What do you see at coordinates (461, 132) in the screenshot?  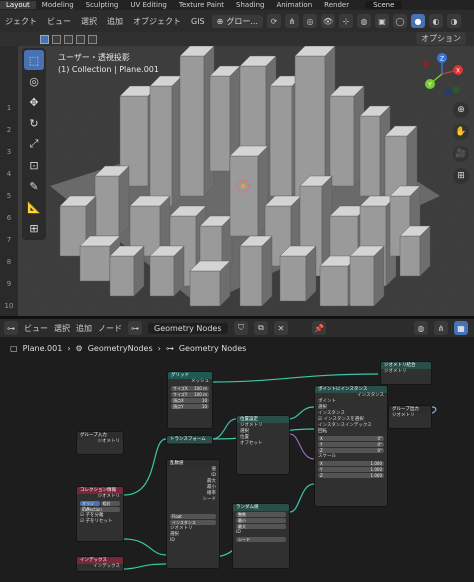 I see `pan-hand-icon: ✋` at bounding box center [461, 132].